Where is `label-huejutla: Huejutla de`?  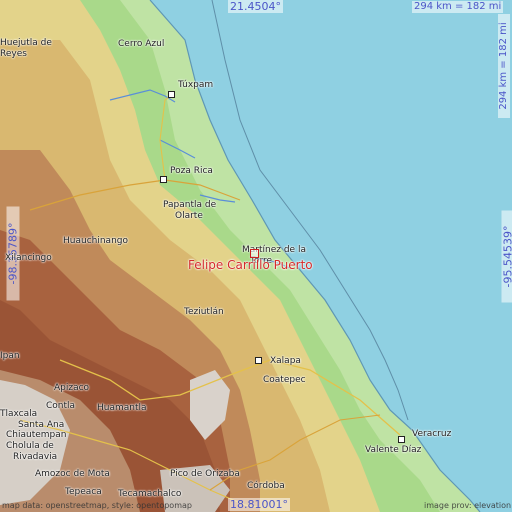 label-huejutla: Huejutla de is located at coordinates (26, 43).